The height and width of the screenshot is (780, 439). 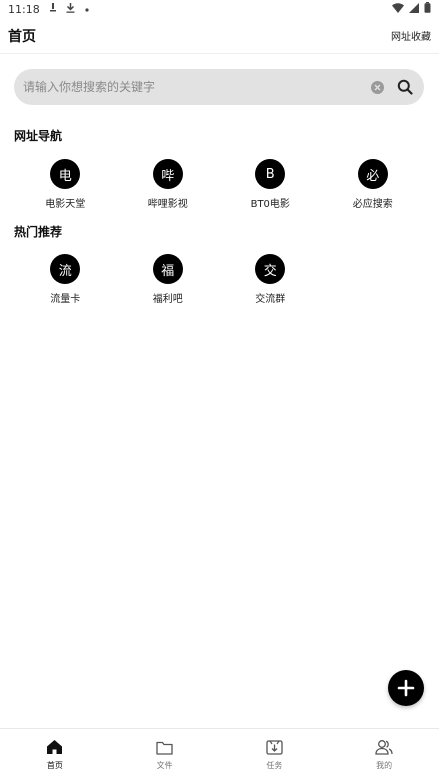 I want to click on tab-label: 首页, so click(x=54, y=765).